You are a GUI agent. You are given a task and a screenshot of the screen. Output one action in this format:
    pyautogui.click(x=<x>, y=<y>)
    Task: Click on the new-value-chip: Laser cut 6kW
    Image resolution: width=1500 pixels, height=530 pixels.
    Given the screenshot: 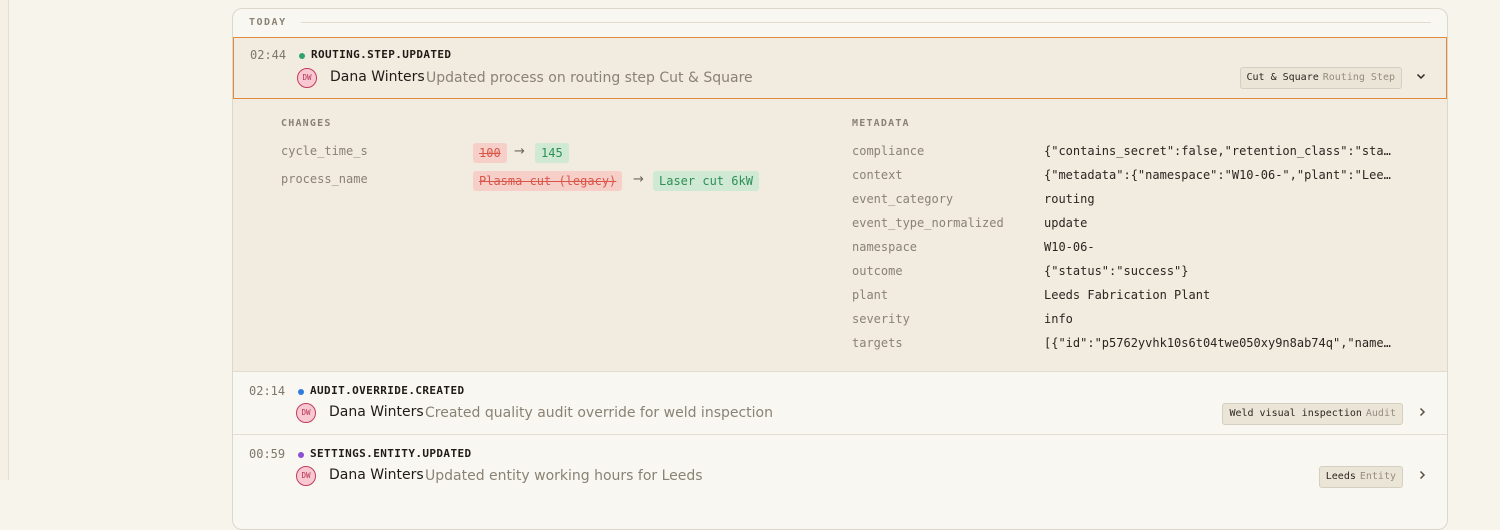 What is the action you would take?
    pyautogui.click(x=706, y=181)
    